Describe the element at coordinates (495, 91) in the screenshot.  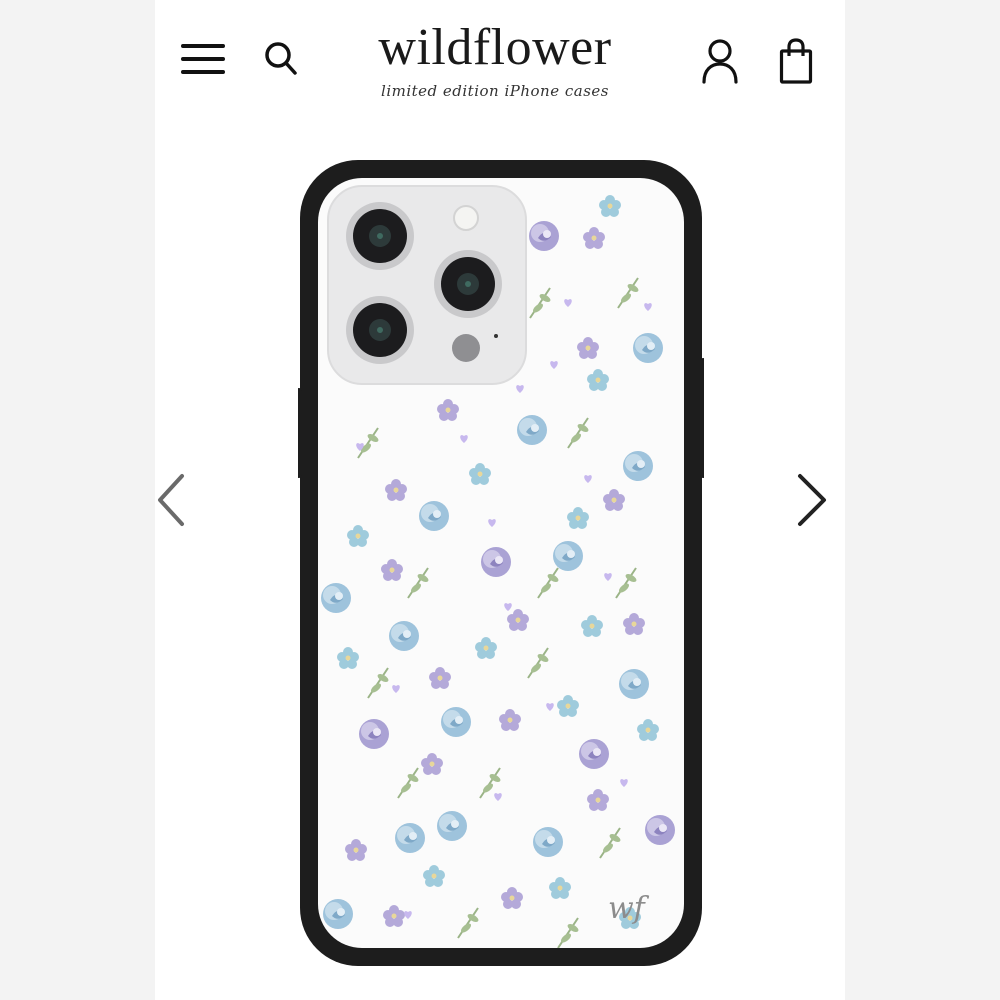
I see `brand-tagline: limited edition iPhone cases` at that location.